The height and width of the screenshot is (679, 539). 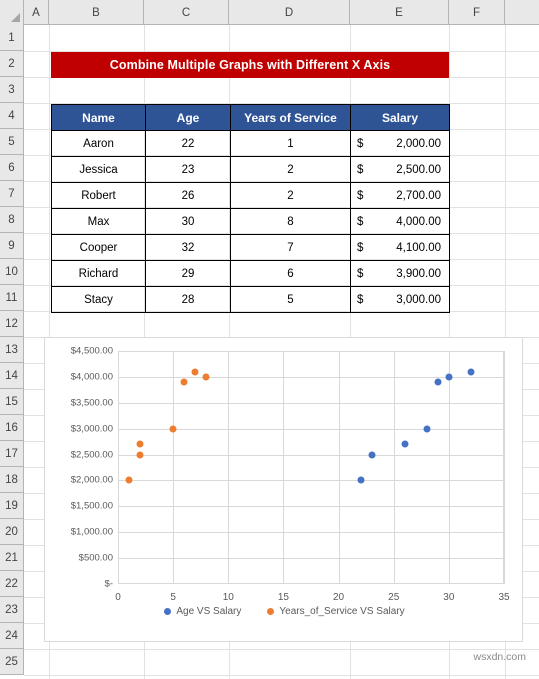 I want to click on row-header-23: 23, so click(x=12, y=610).